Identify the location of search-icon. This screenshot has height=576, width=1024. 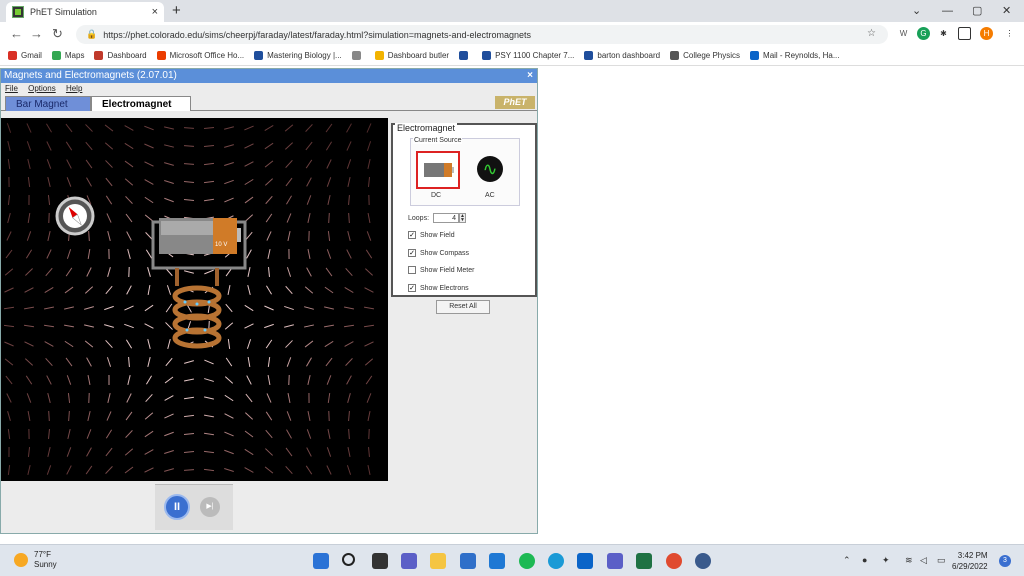
(348, 559).